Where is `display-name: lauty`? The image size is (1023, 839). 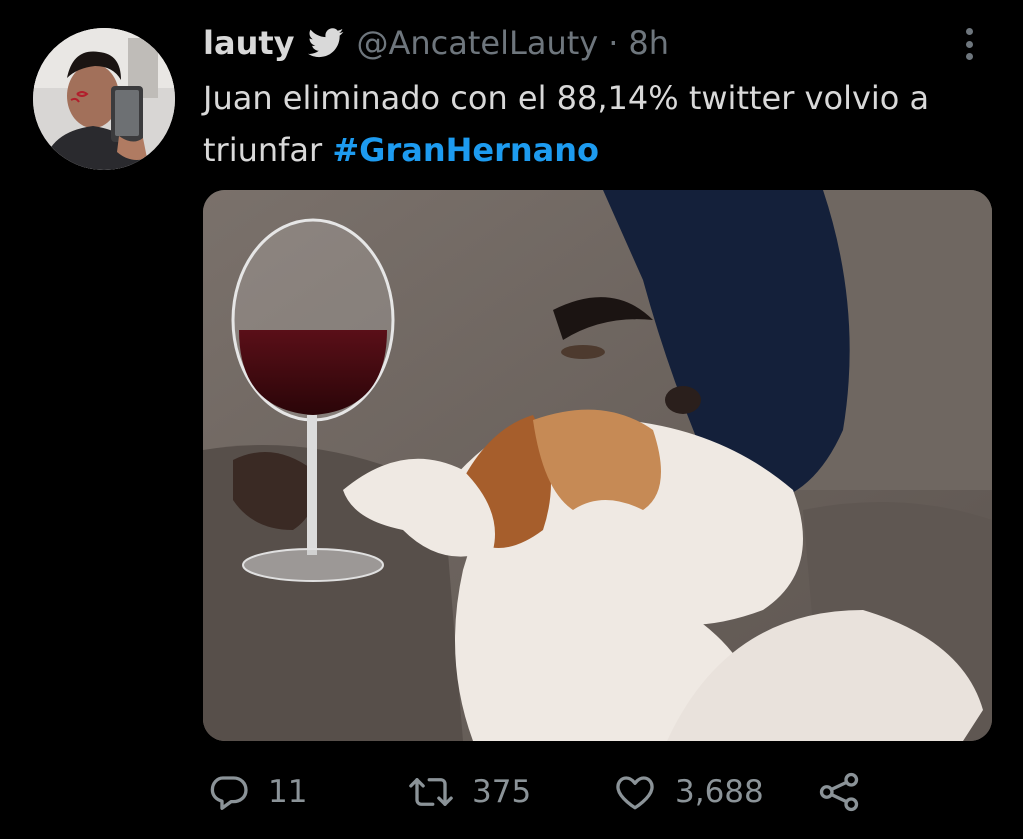 display-name: lauty is located at coordinates (249, 43).